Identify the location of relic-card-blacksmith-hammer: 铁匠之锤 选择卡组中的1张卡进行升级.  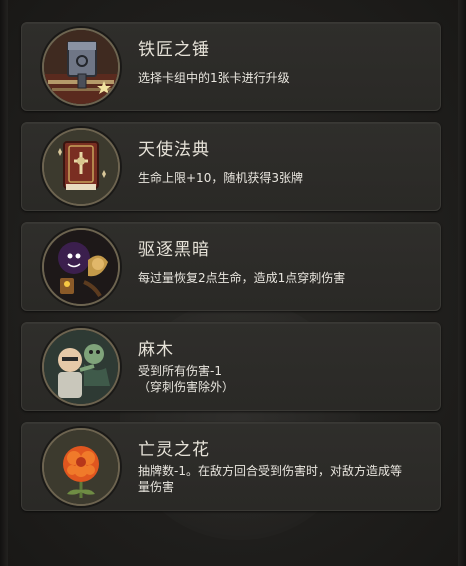
(231, 66).